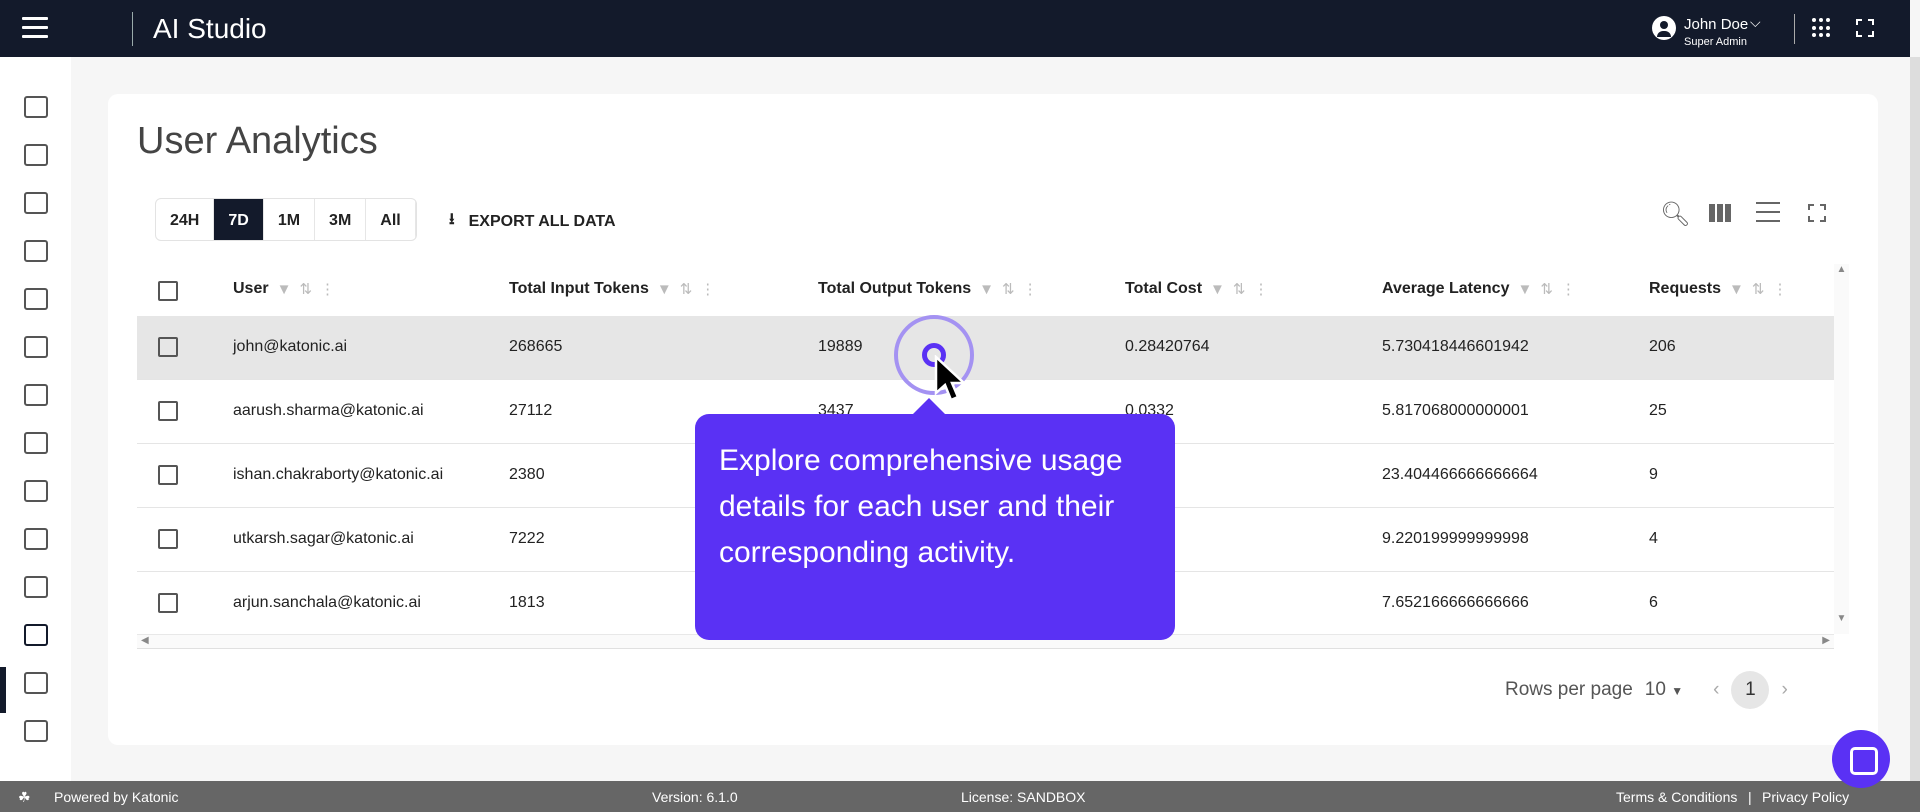 Image resolution: width=1920 pixels, height=812 pixels. Describe the element at coordinates (132, 29) in the screenshot. I see `header-divider` at that location.